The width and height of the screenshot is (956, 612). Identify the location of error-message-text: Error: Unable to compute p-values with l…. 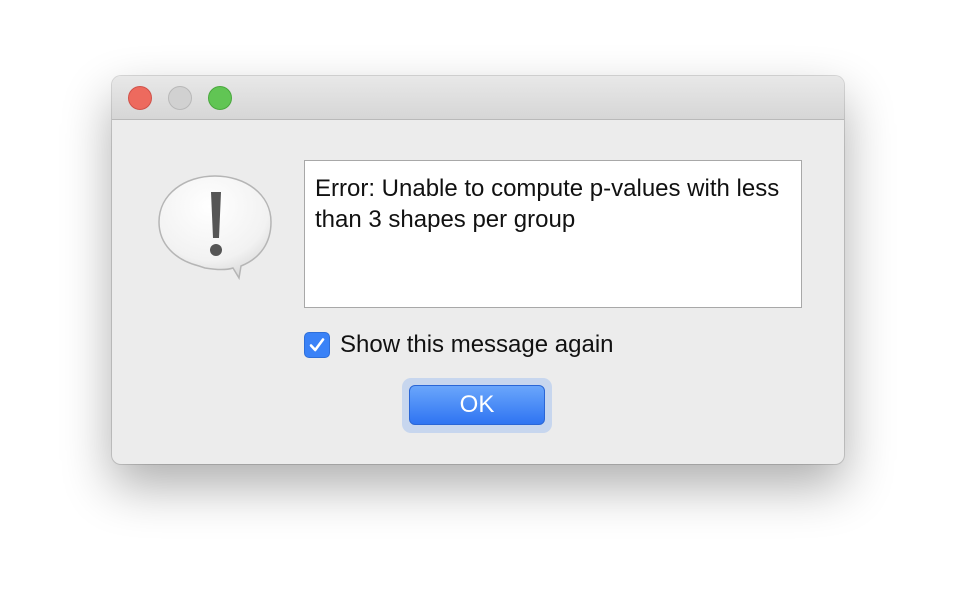
(553, 234).